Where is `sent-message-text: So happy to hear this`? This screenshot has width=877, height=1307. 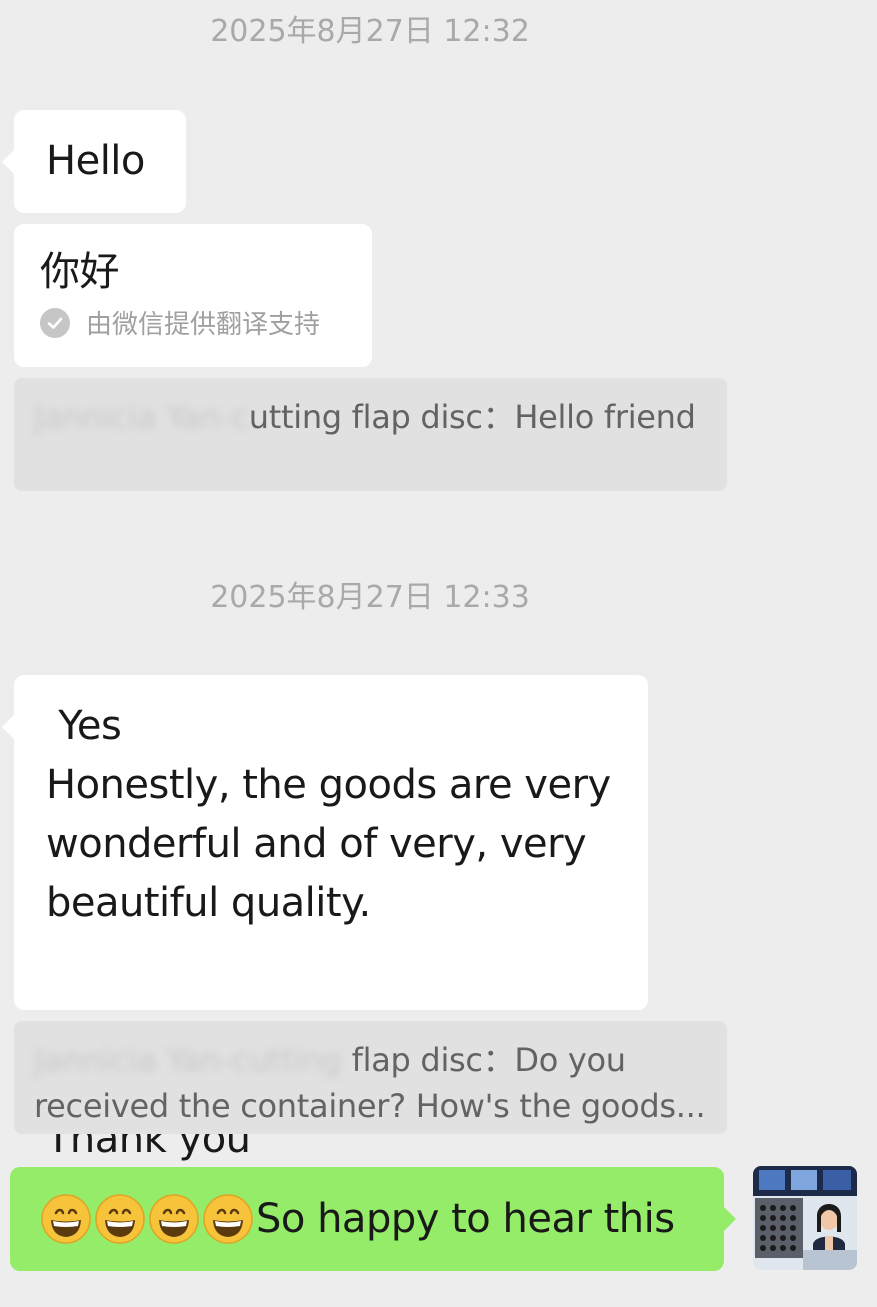 sent-message-text: So happy to hear this is located at coordinates (465, 1219).